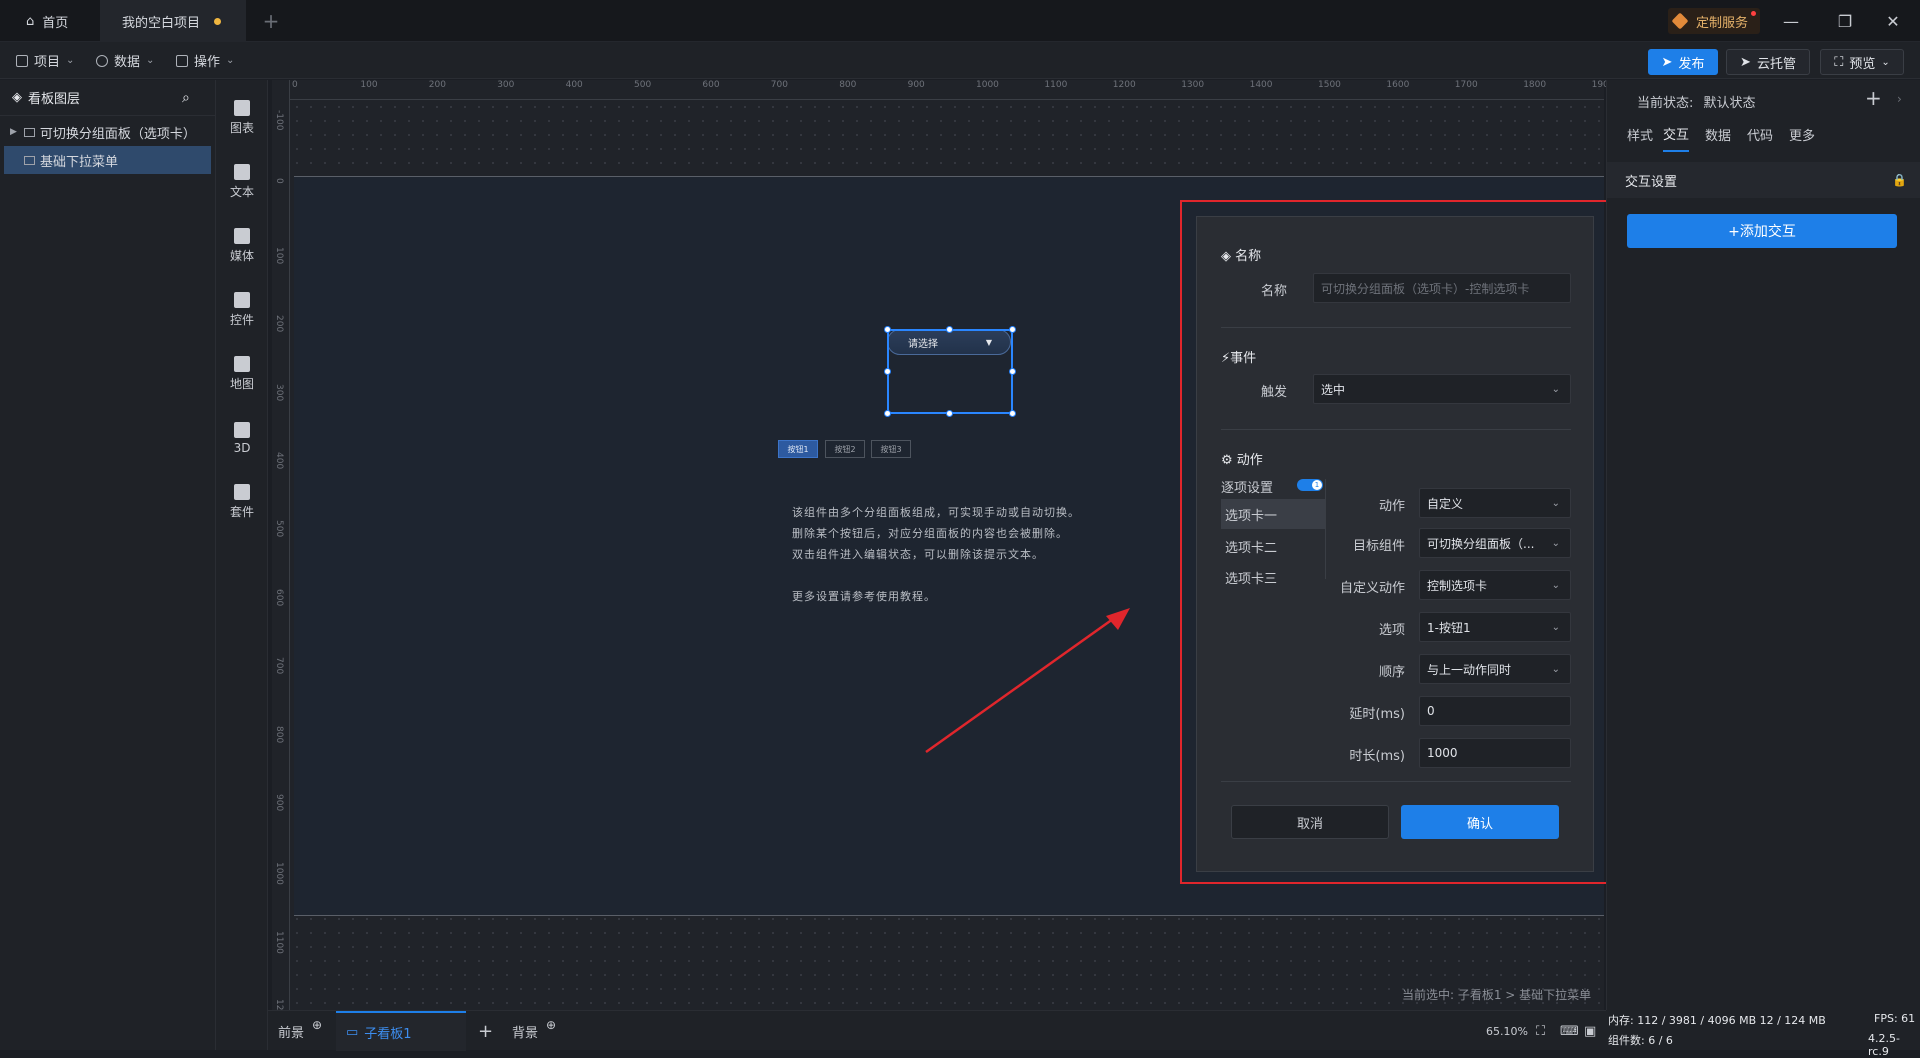 Image resolution: width=1920 pixels, height=1058 pixels. I want to click on ruler-tick: 1400, so click(1261, 85).